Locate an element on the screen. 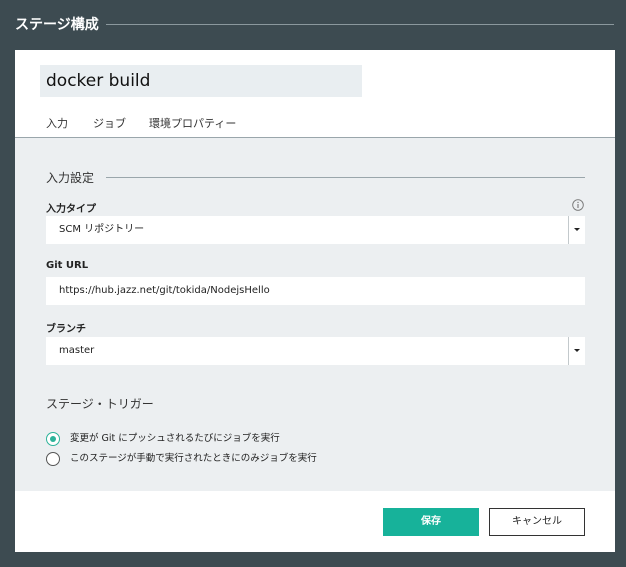 This screenshot has width=626, height=567. title-divider is located at coordinates (360, 24).